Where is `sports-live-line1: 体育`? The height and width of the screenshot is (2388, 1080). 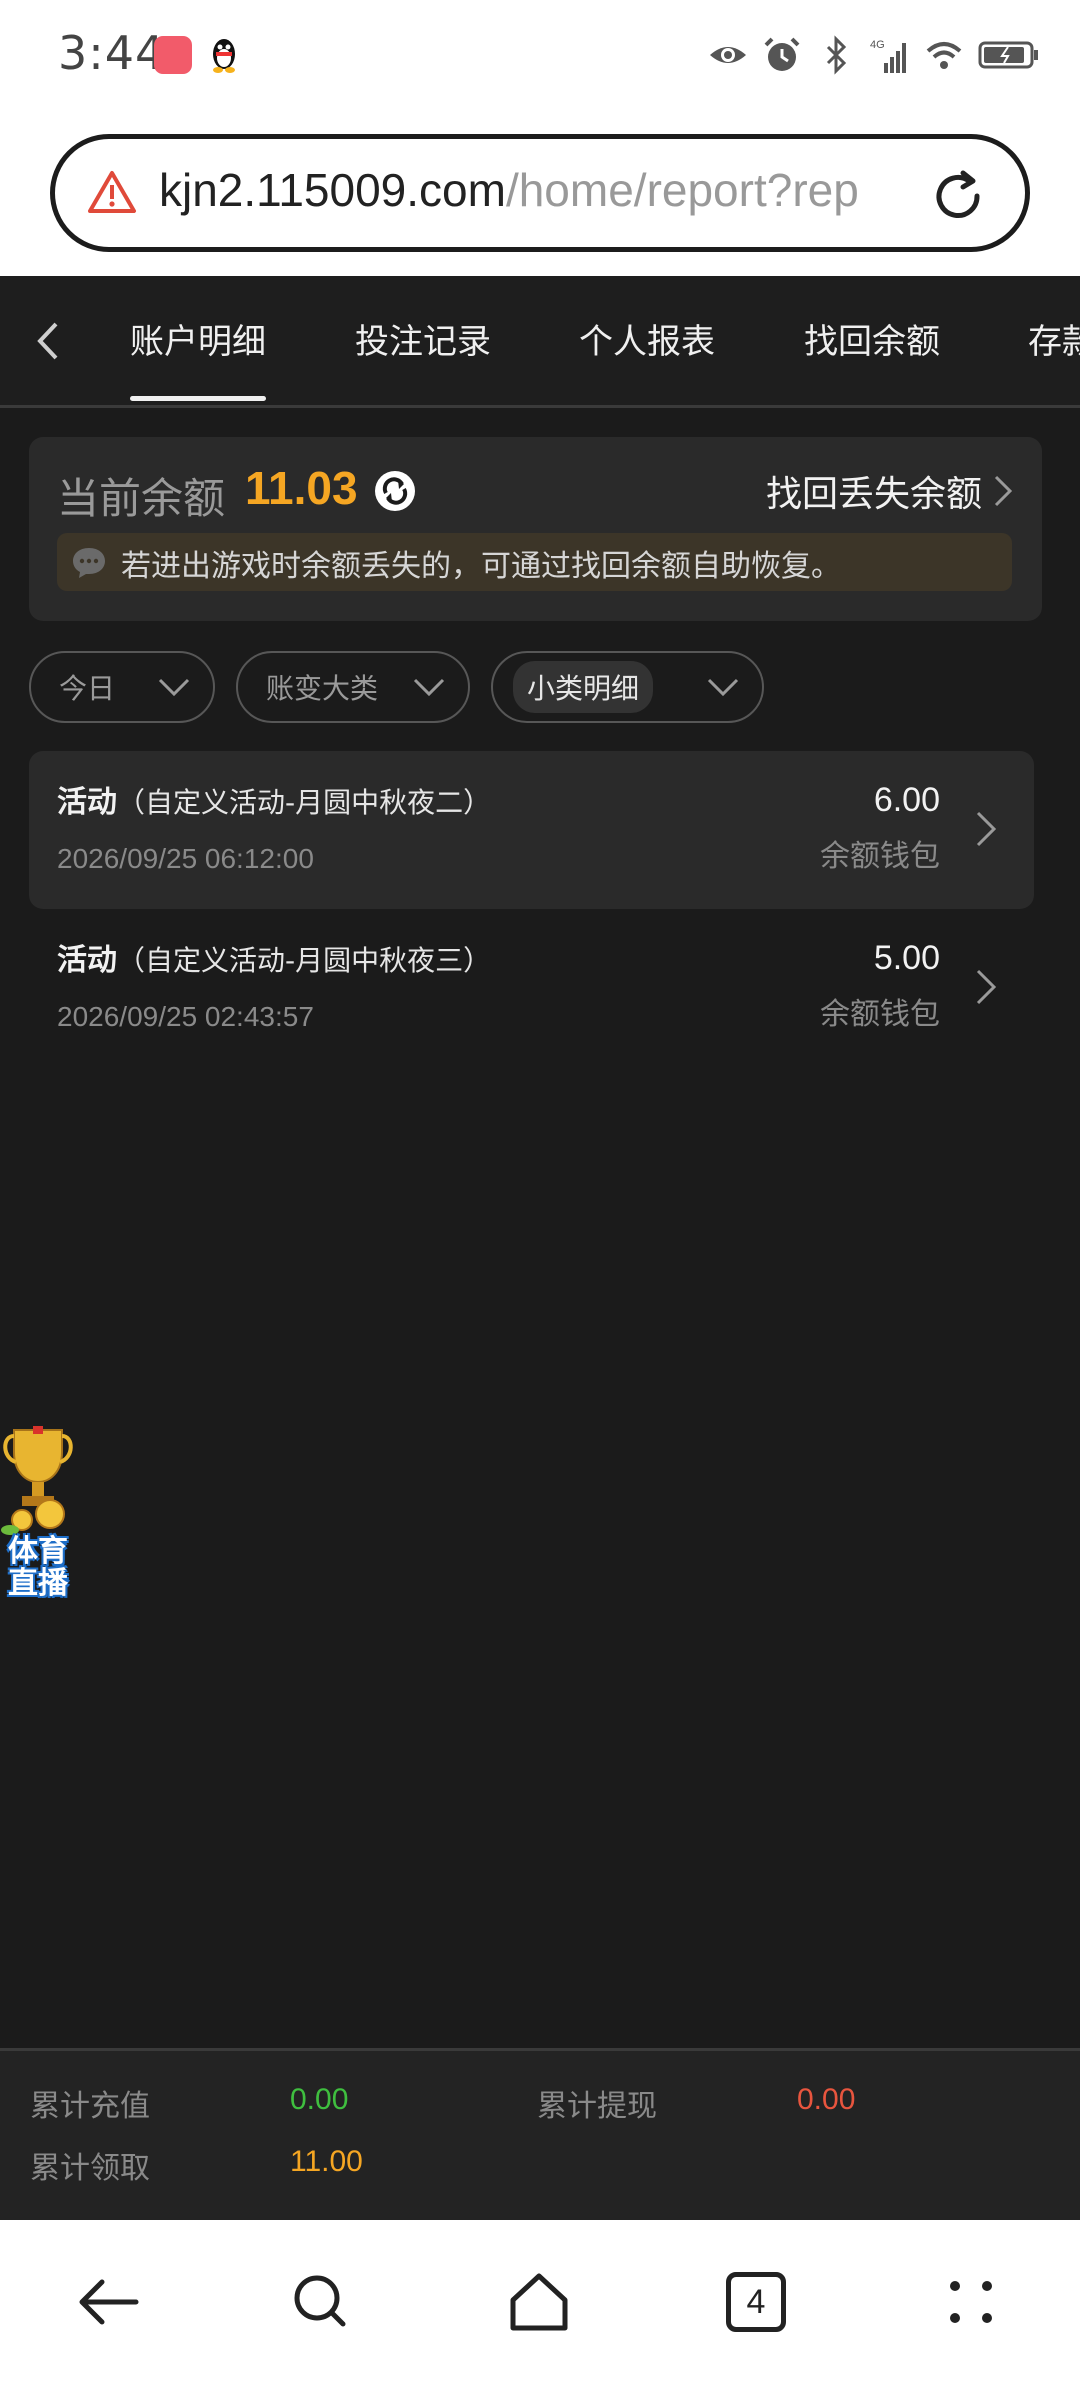
sports-live-line1: 体育 is located at coordinates (38, 1551).